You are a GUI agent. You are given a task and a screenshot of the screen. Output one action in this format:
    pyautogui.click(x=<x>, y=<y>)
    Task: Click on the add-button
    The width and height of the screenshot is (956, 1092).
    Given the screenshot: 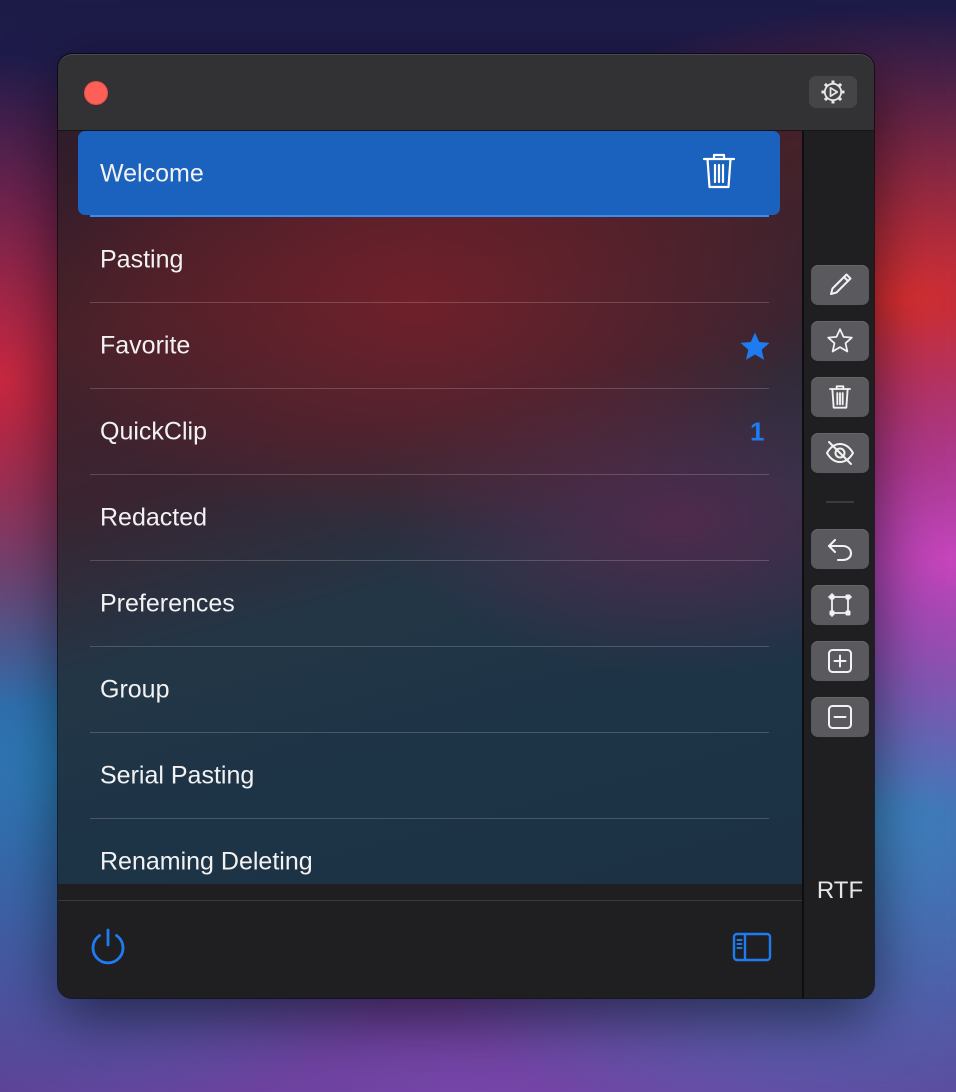 What is the action you would take?
    pyautogui.click(x=840, y=661)
    